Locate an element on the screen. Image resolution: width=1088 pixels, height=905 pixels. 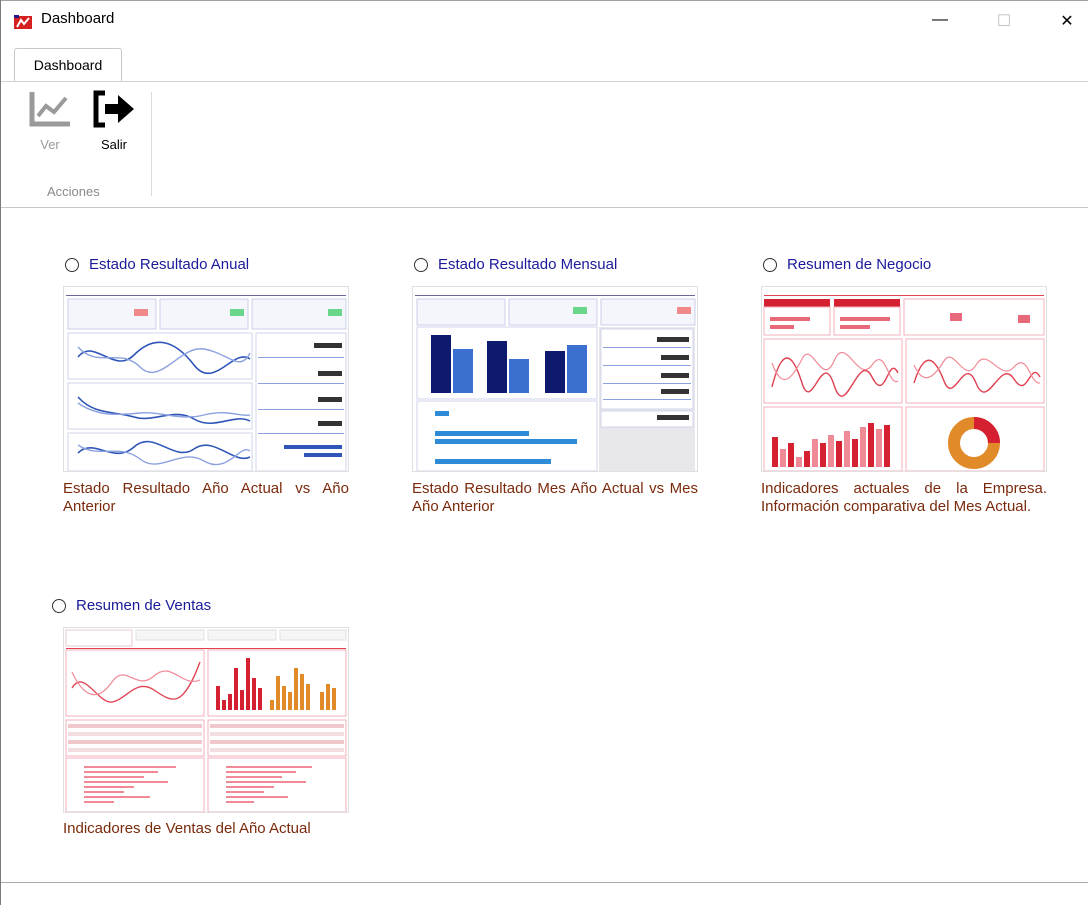
ver-button: Ver is located at coordinates (50, 121).